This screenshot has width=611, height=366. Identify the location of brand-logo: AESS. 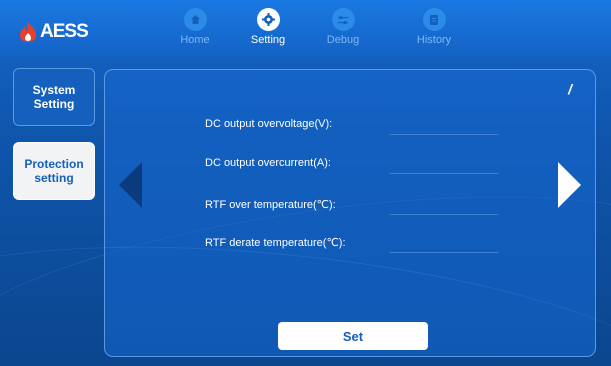
(53, 32).